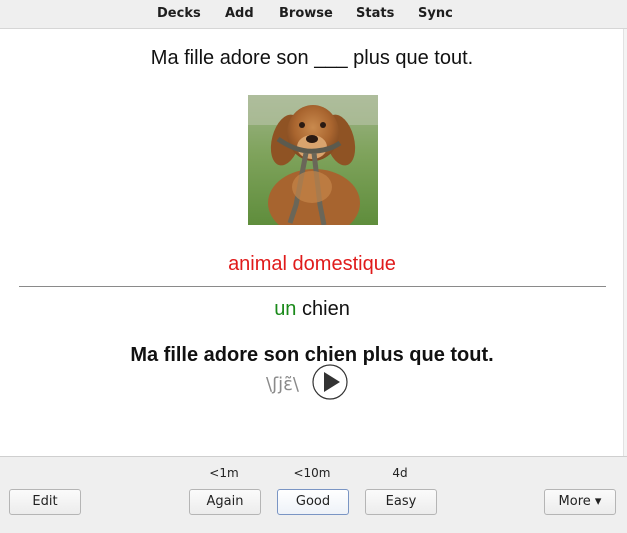  What do you see at coordinates (375, 13) in the screenshot?
I see `toolbar-stats: Stats` at bounding box center [375, 13].